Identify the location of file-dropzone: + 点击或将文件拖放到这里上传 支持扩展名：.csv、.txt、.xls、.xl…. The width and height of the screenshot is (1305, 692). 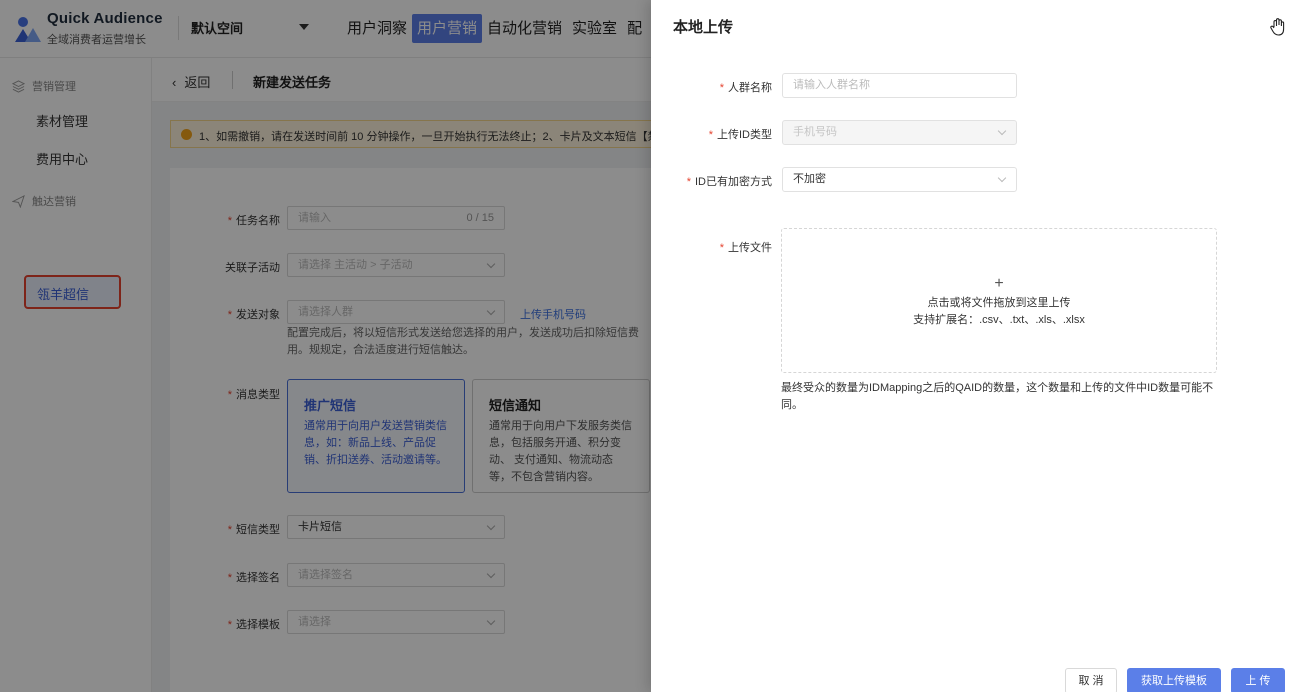
(999, 300).